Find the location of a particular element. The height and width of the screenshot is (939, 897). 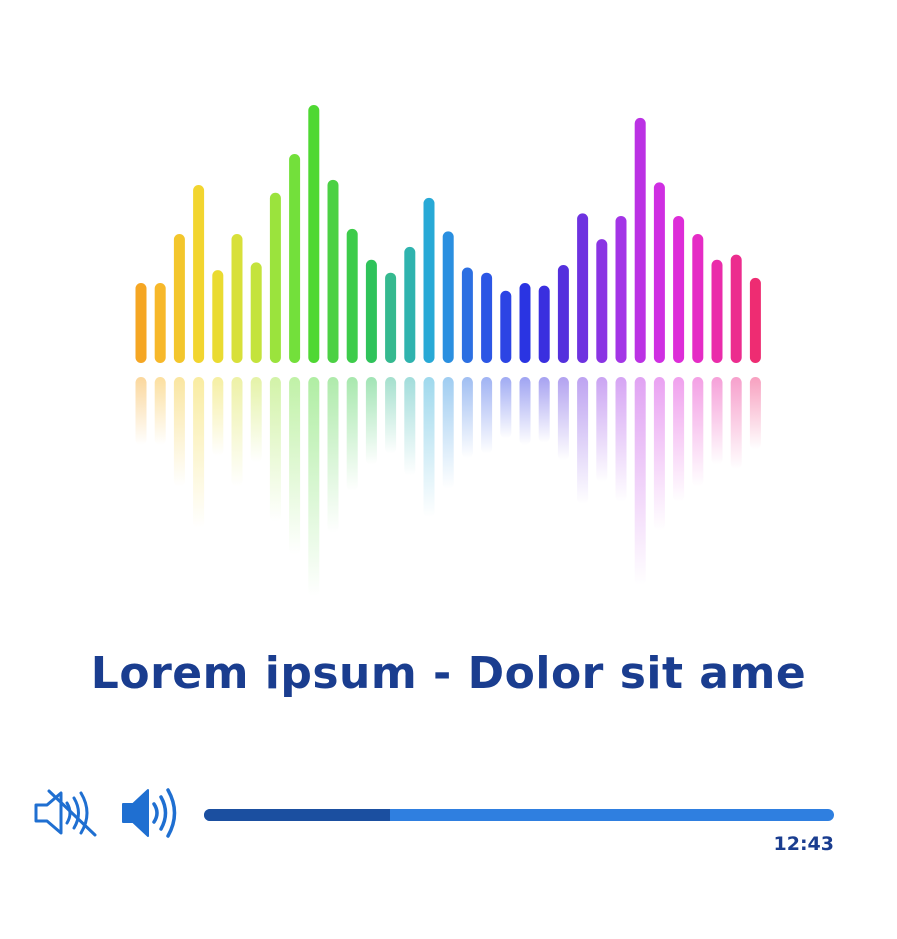

track-title: Lorem ipsum - Dolor sit ame is located at coordinates (448, 673).